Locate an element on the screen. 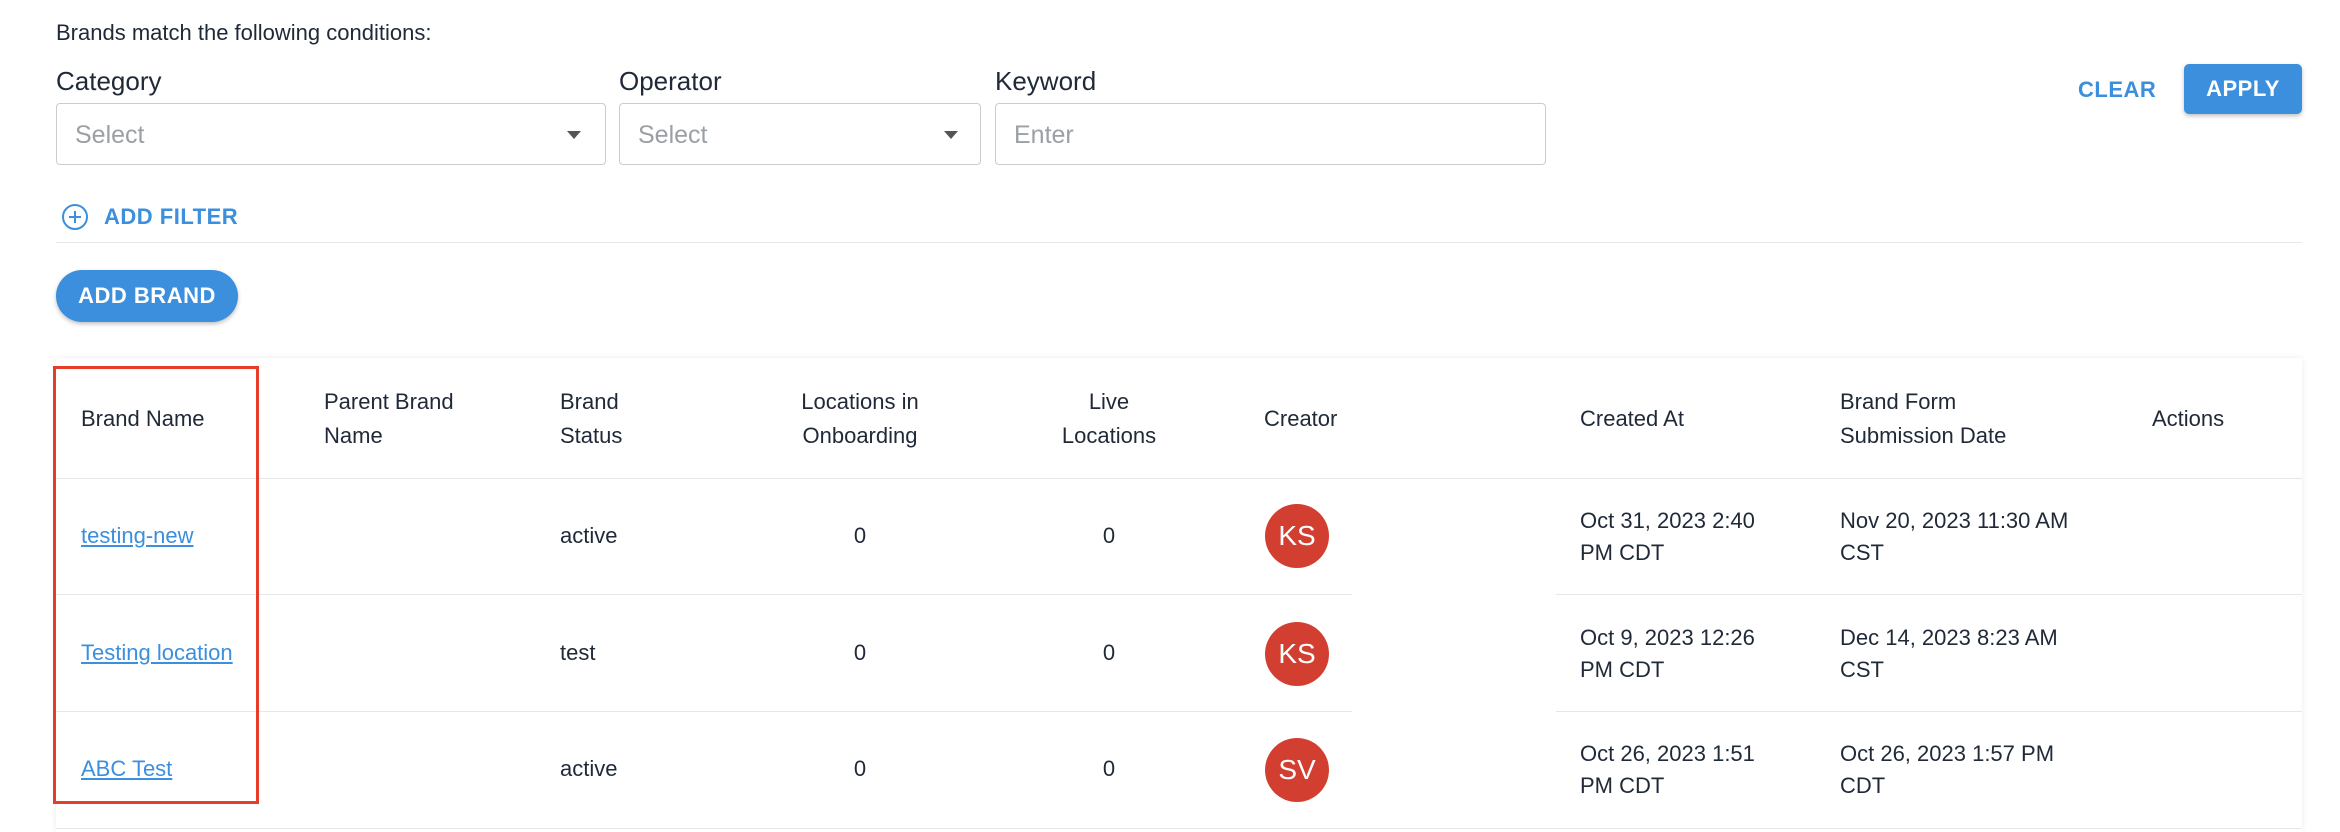 The height and width of the screenshot is (832, 2340). submission-date-cell: Dec 14, 2023 8:23 AM CST is located at coordinates (1949, 654).